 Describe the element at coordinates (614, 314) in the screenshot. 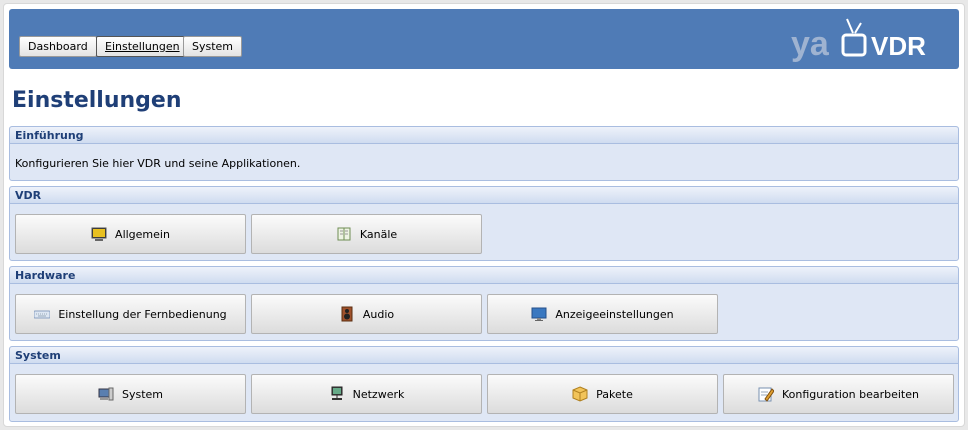

I see `anzeigeeinstellungen-label: Anzeigeeinstellungen` at that location.